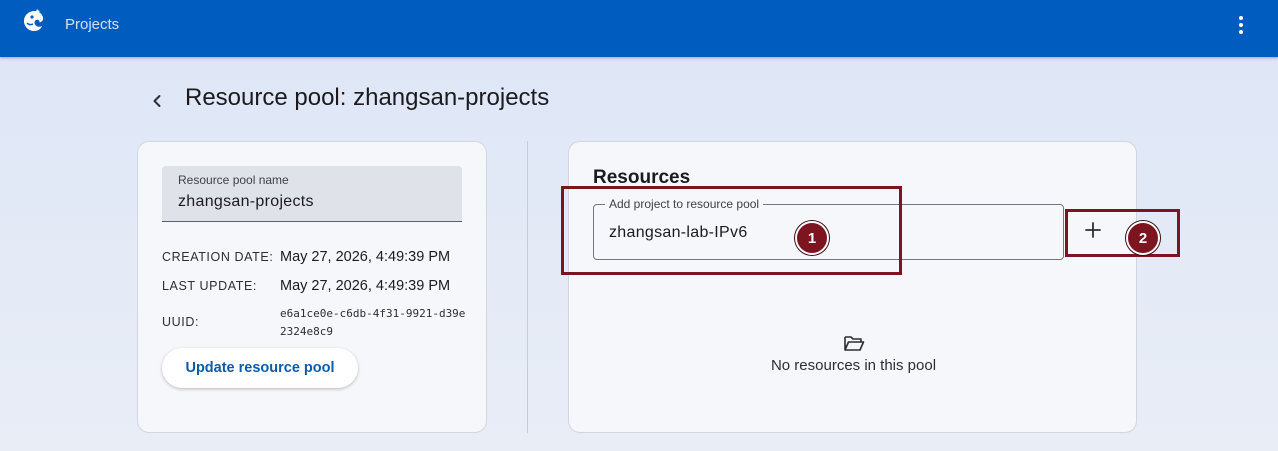 The image size is (1278, 451). Describe the element at coordinates (34, 21) in the screenshot. I see `chameleon-logo-icon` at that location.